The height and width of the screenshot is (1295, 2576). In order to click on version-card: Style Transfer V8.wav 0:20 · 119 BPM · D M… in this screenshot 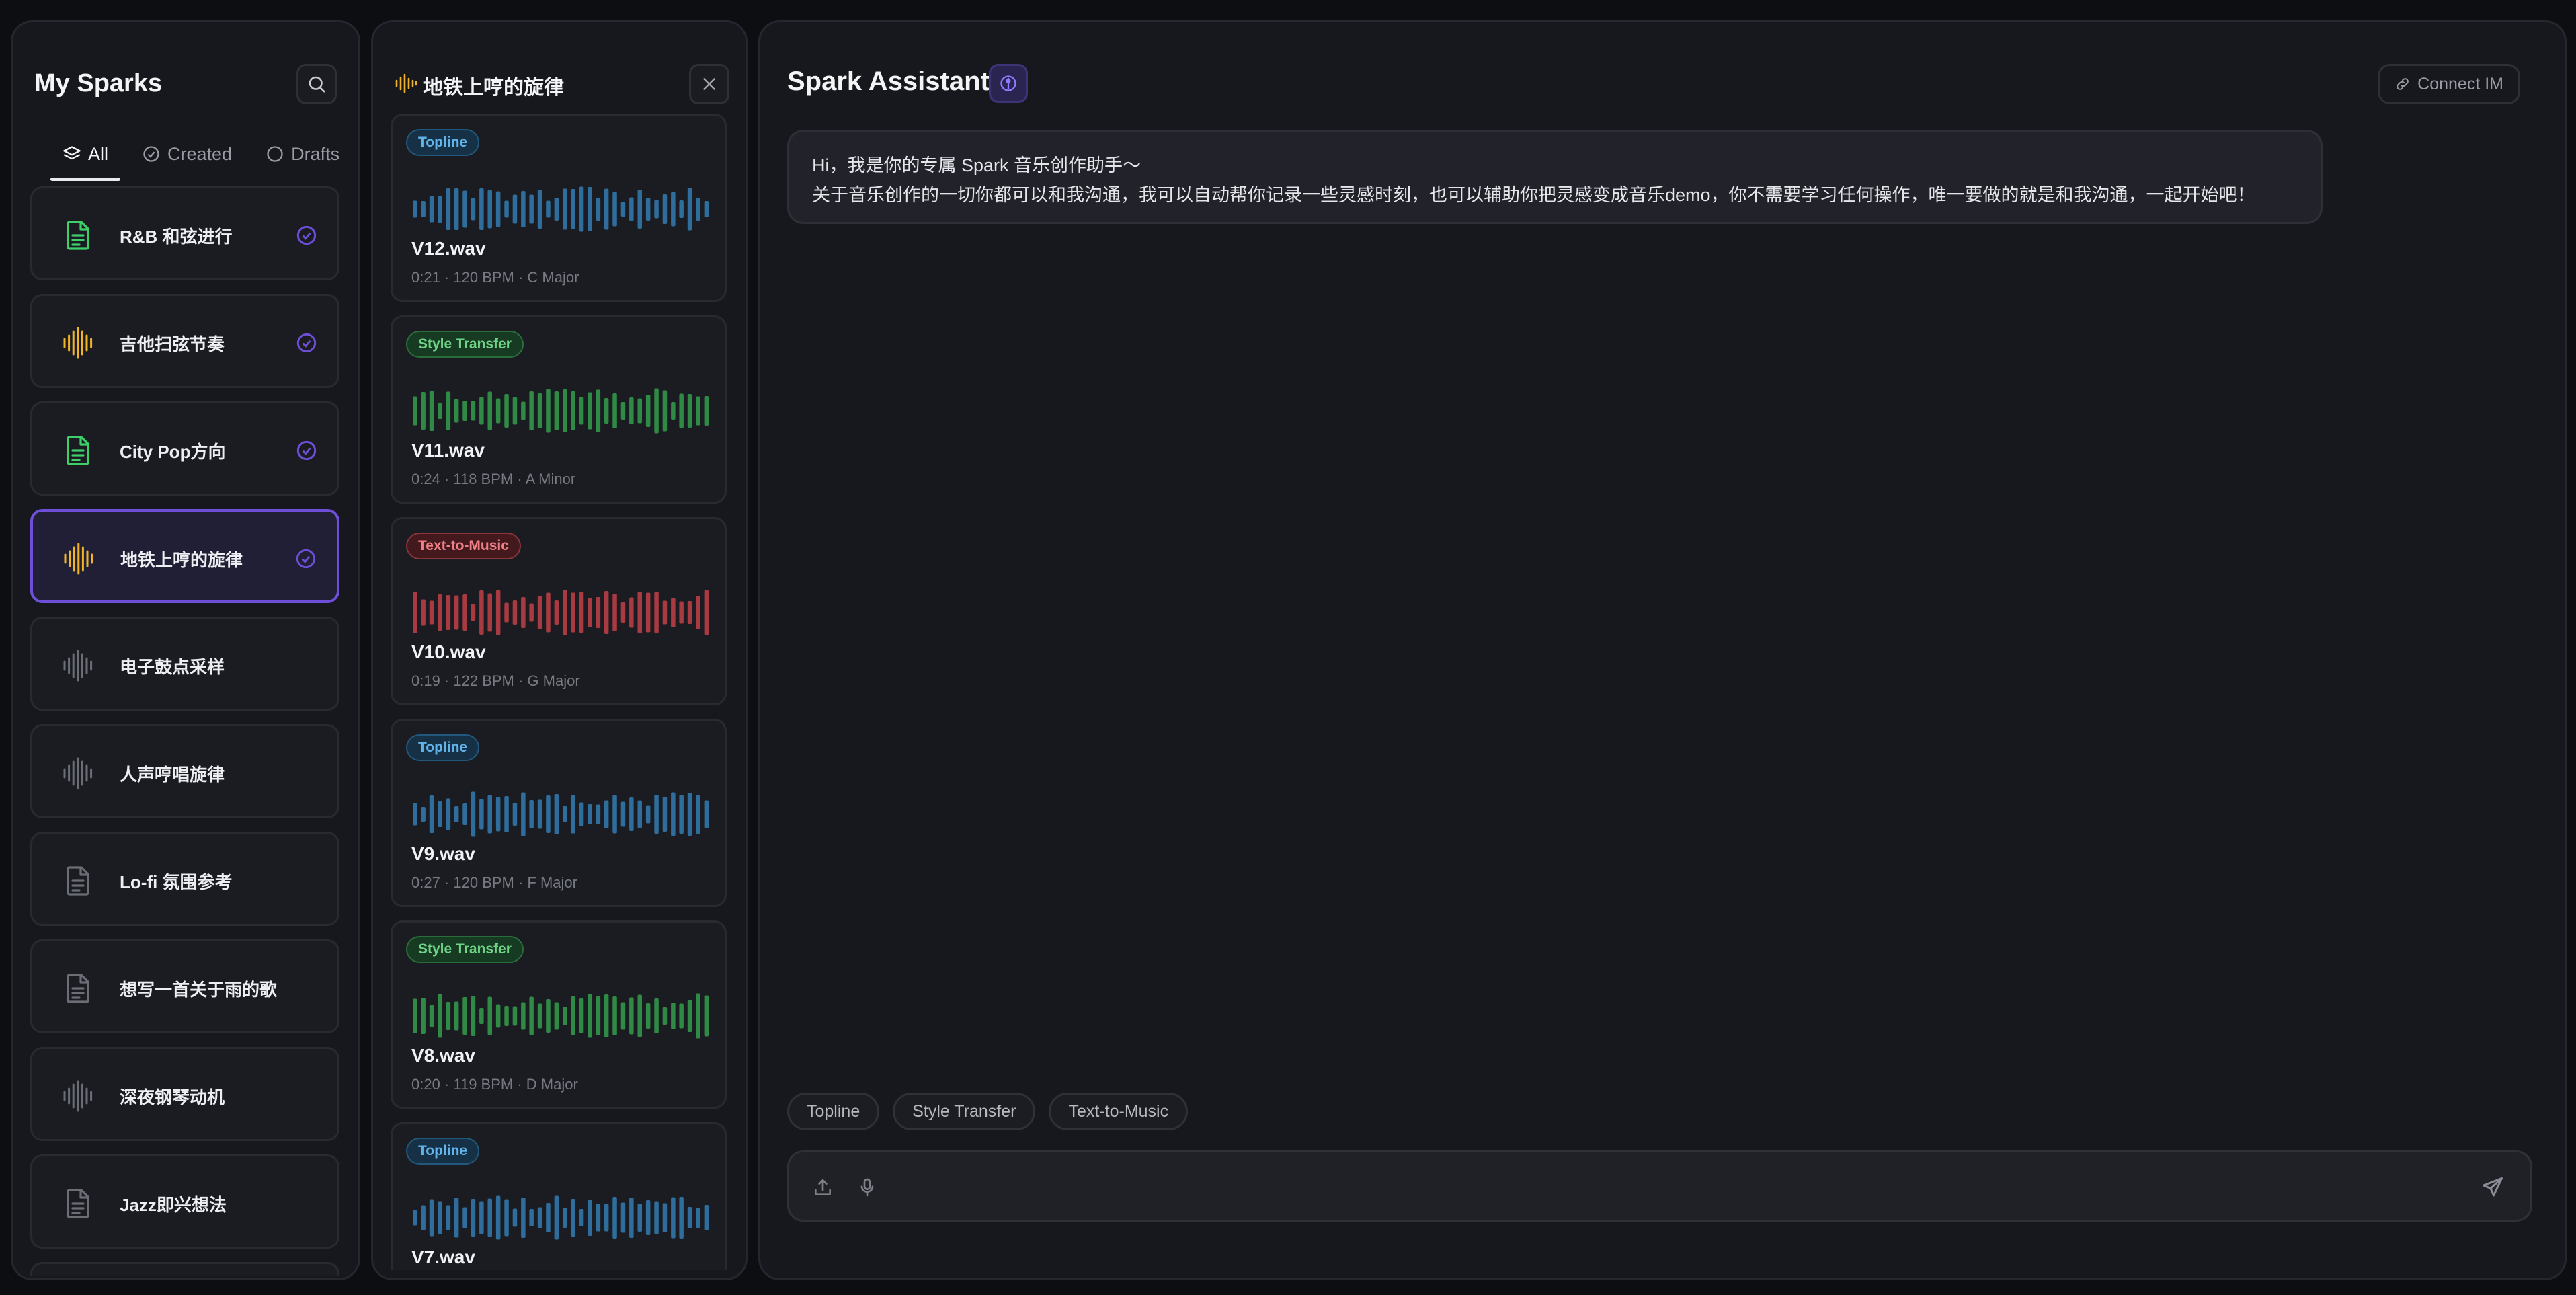, I will do `click(559, 1014)`.